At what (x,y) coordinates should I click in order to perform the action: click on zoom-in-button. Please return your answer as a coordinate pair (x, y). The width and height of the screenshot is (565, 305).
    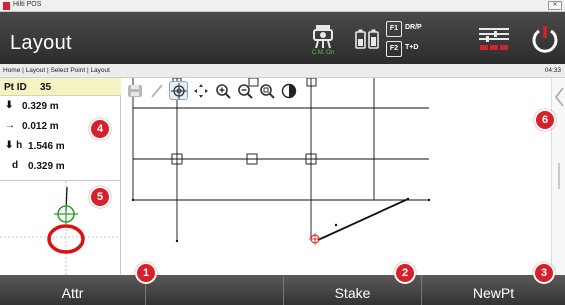
    Looking at the image, I should click on (222, 90).